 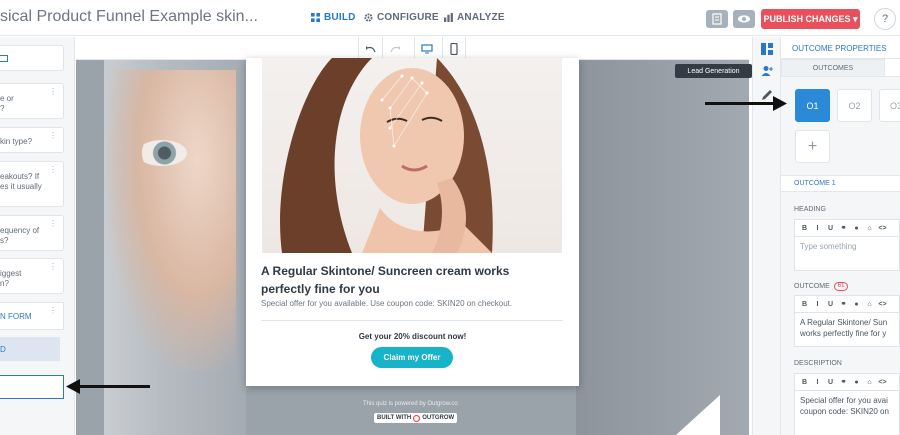 I want to click on question-text: iggest, so click(x=11, y=273).